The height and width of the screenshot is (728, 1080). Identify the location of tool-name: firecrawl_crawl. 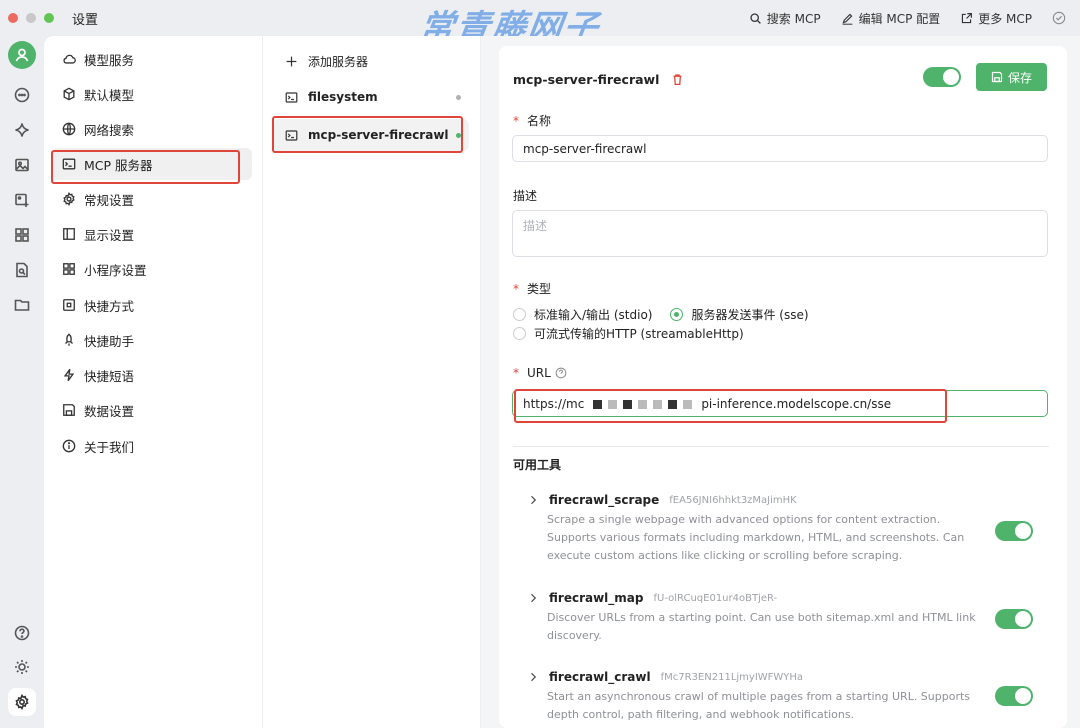
(600, 677).